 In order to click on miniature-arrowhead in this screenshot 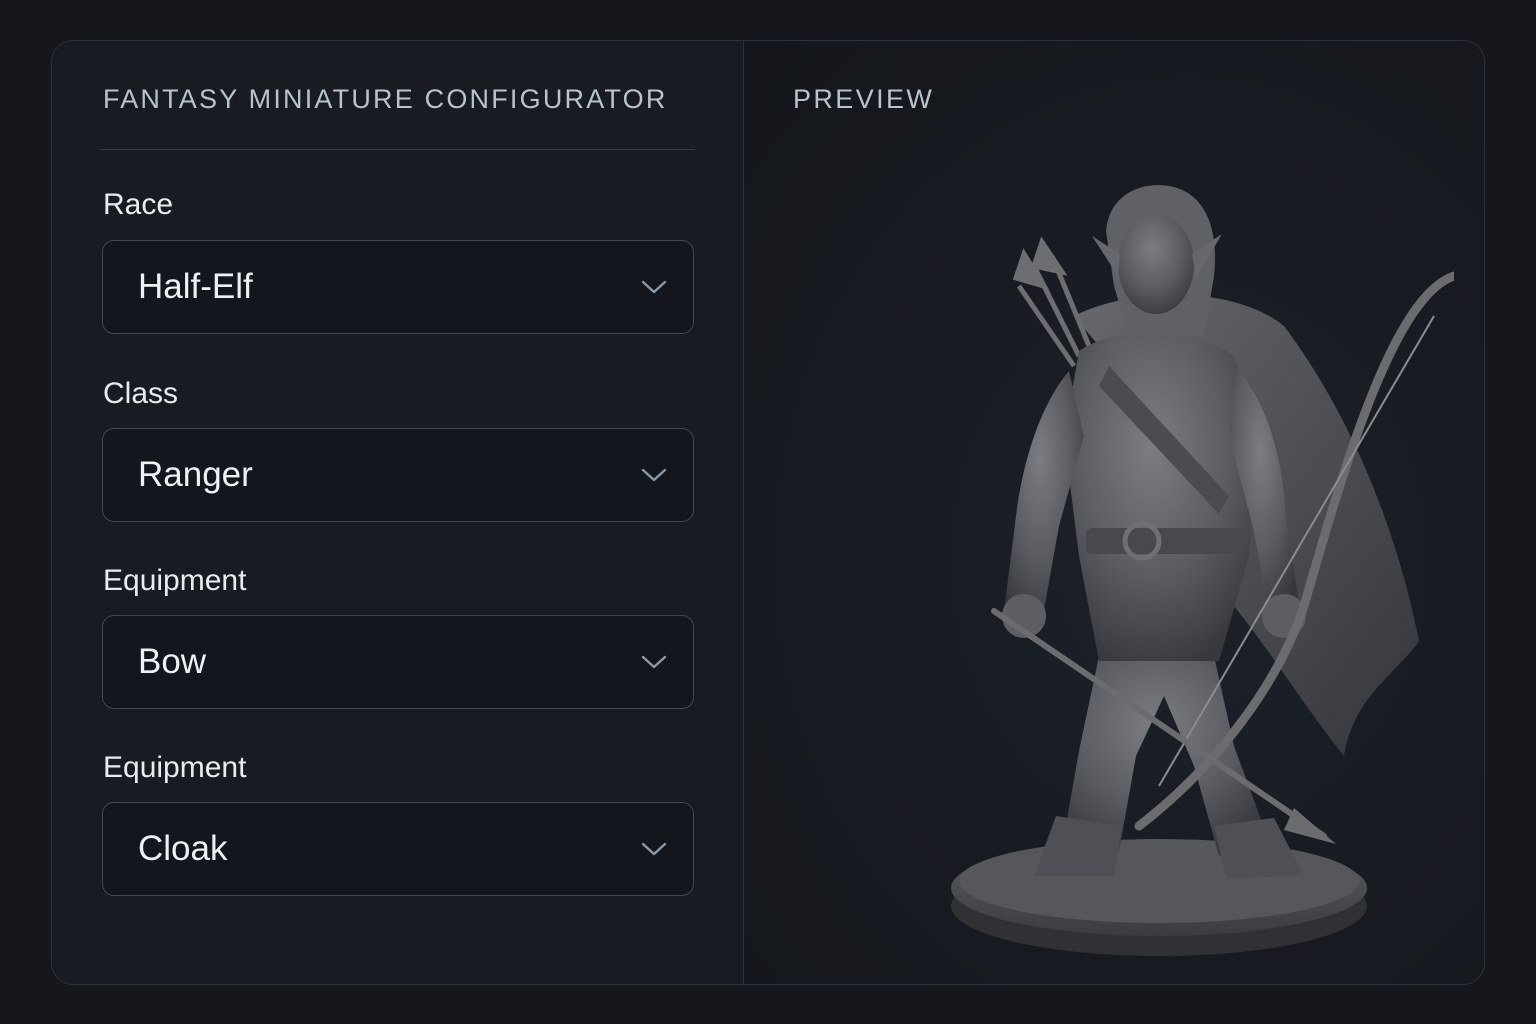, I will do `click(1310, 826)`.